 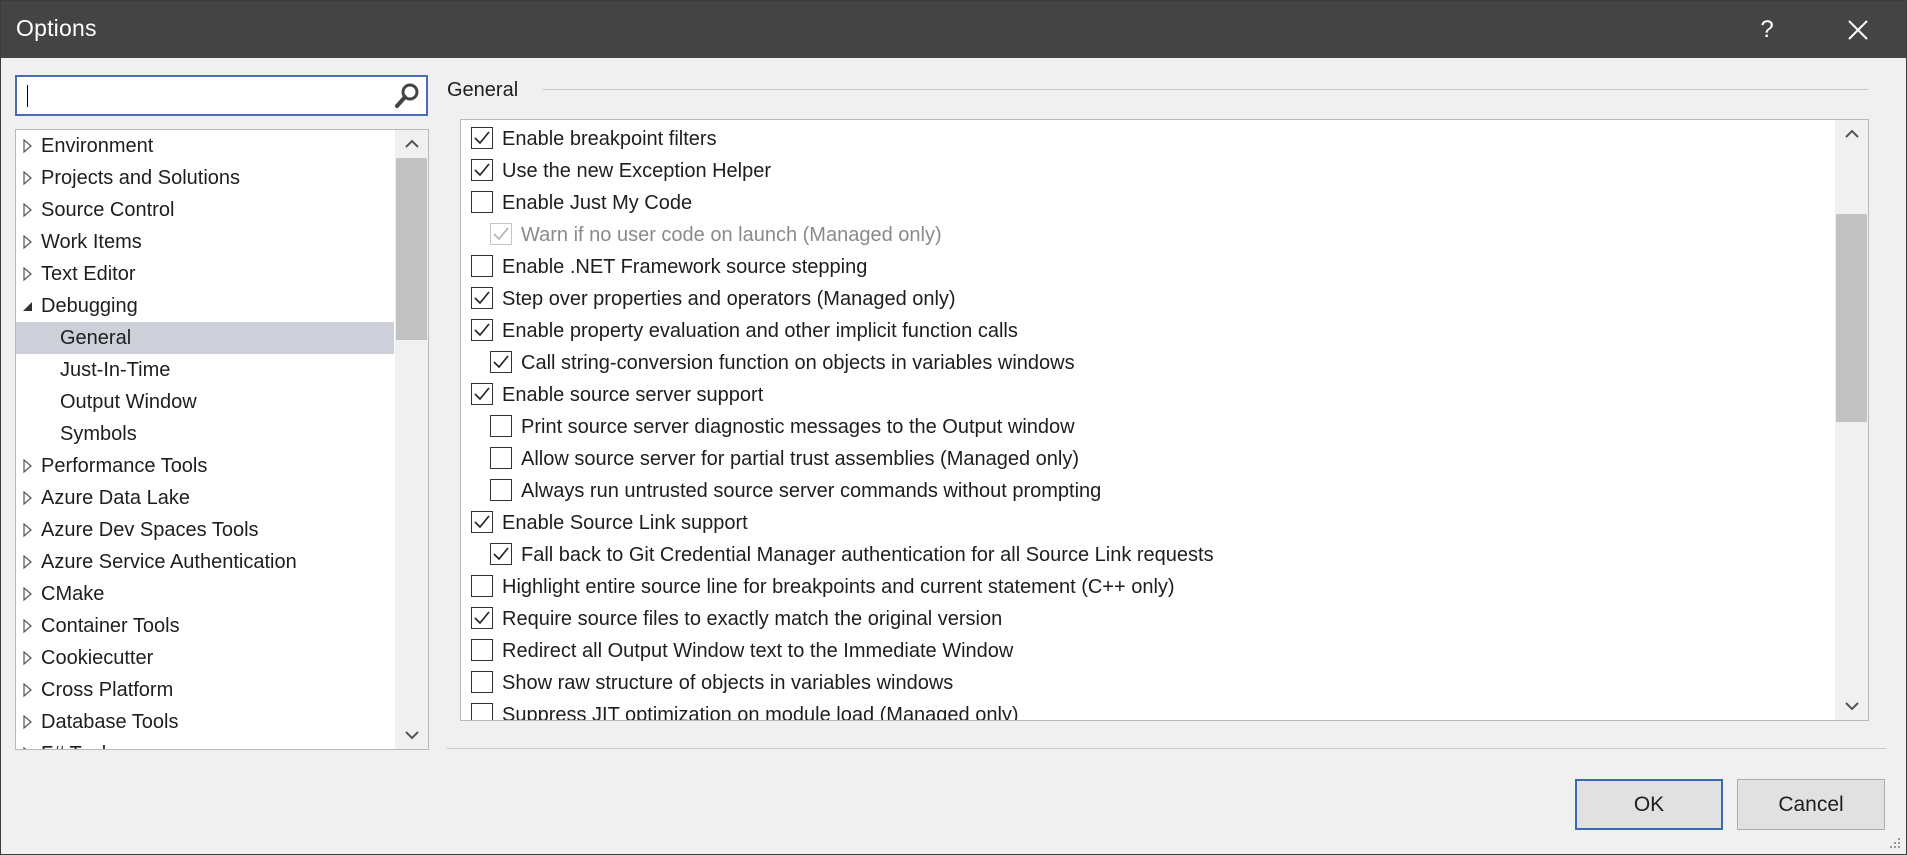 What do you see at coordinates (205, 242) in the screenshot?
I see `tree-item: Work Items` at bounding box center [205, 242].